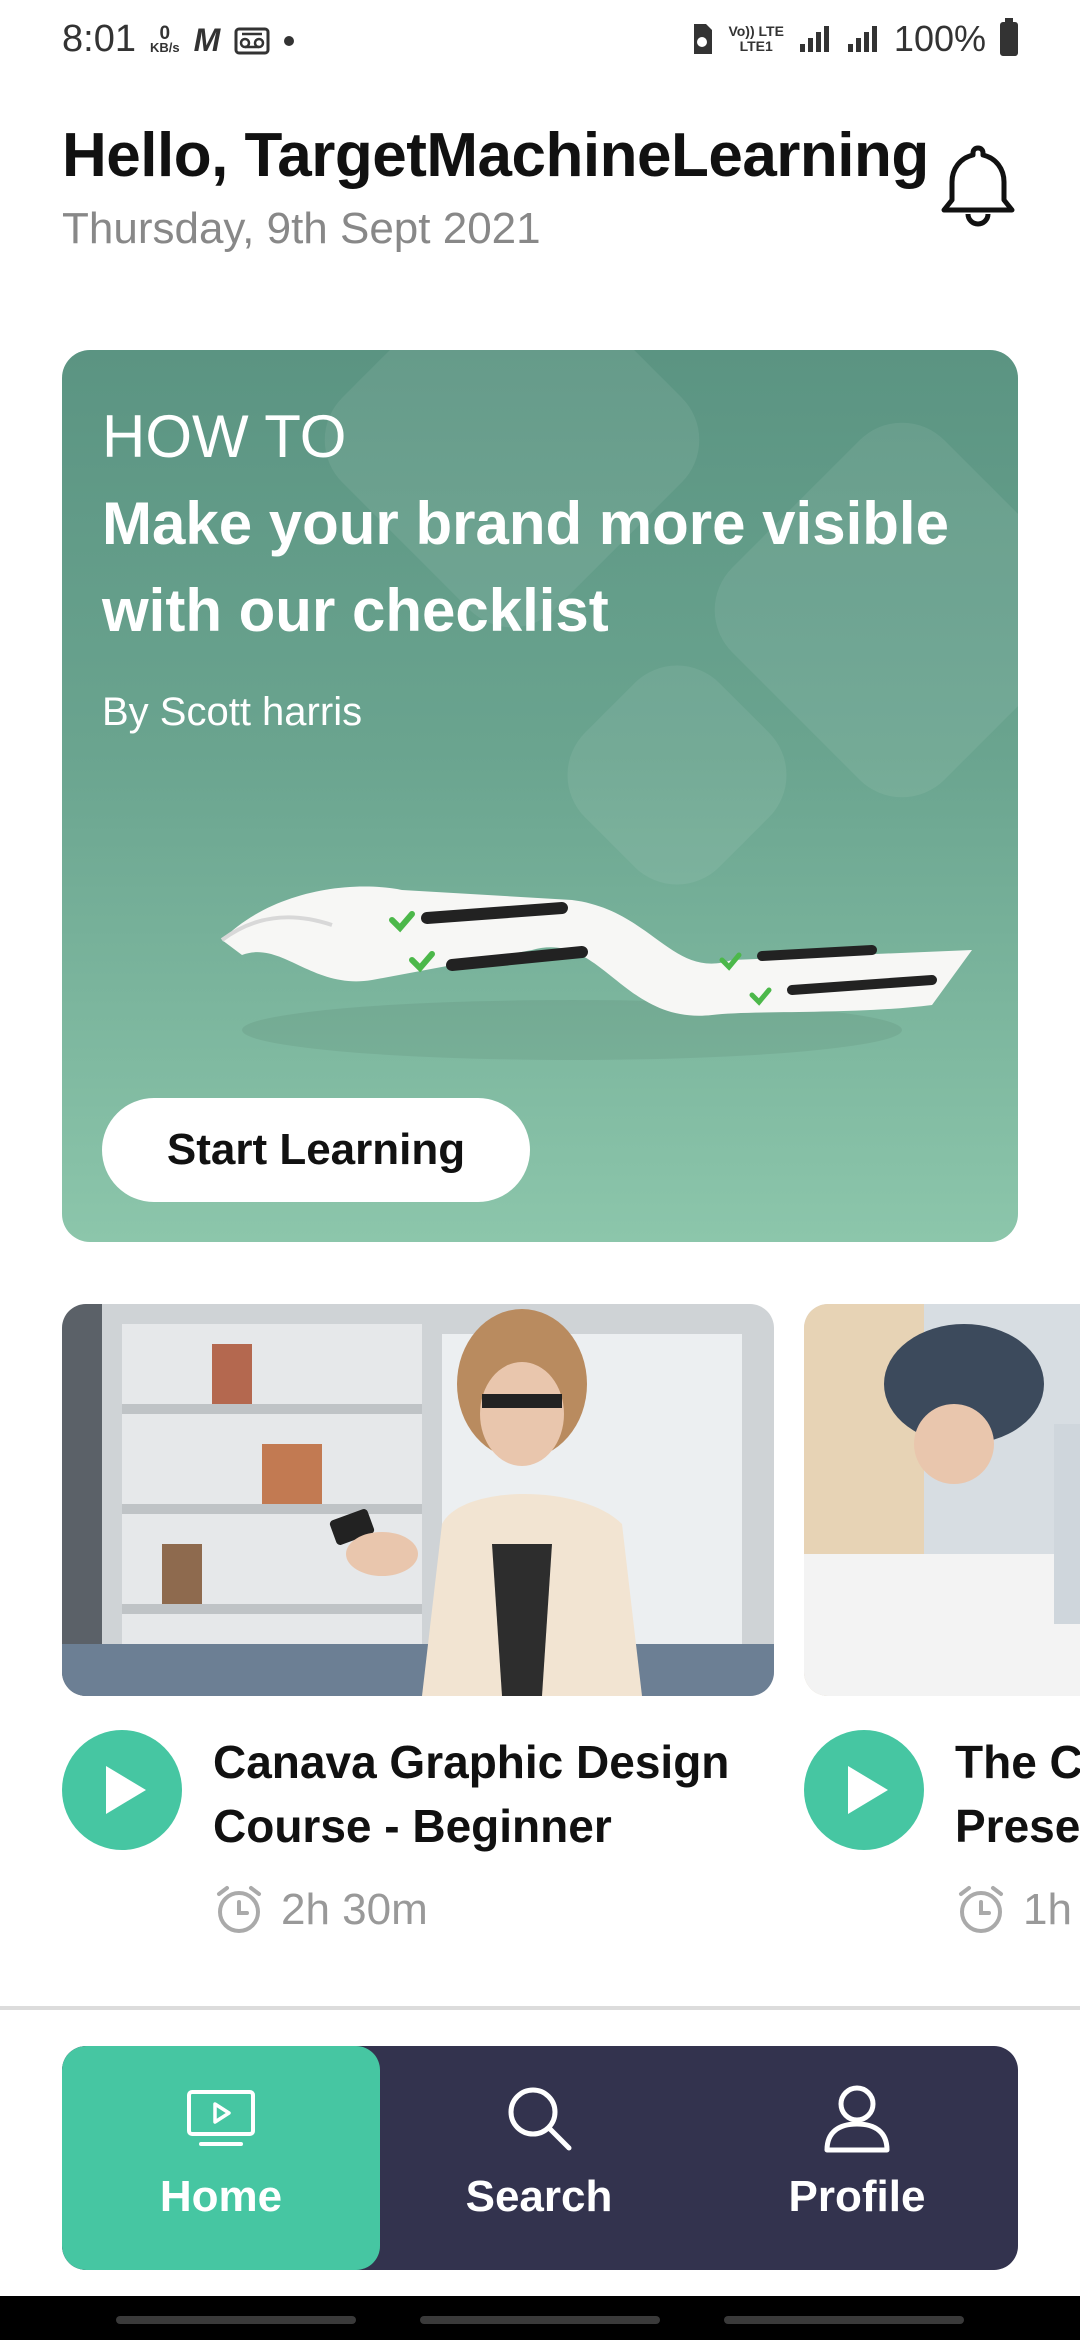 This screenshot has height=2340, width=1080. I want to click on divider, so click(540, 2008).